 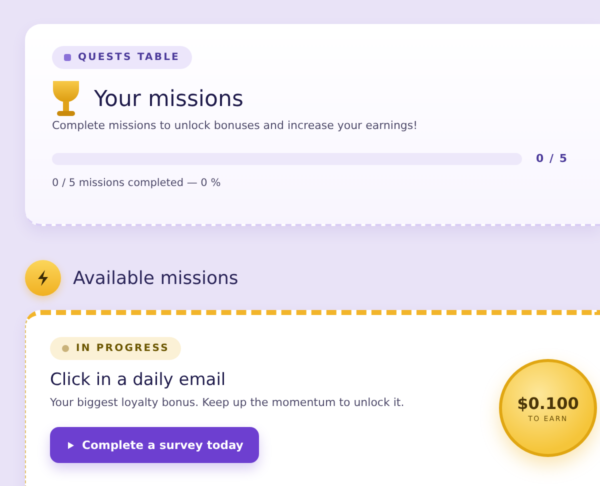 What do you see at coordinates (155, 445) in the screenshot?
I see `mission-button: Complete a survey today` at bounding box center [155, 445].